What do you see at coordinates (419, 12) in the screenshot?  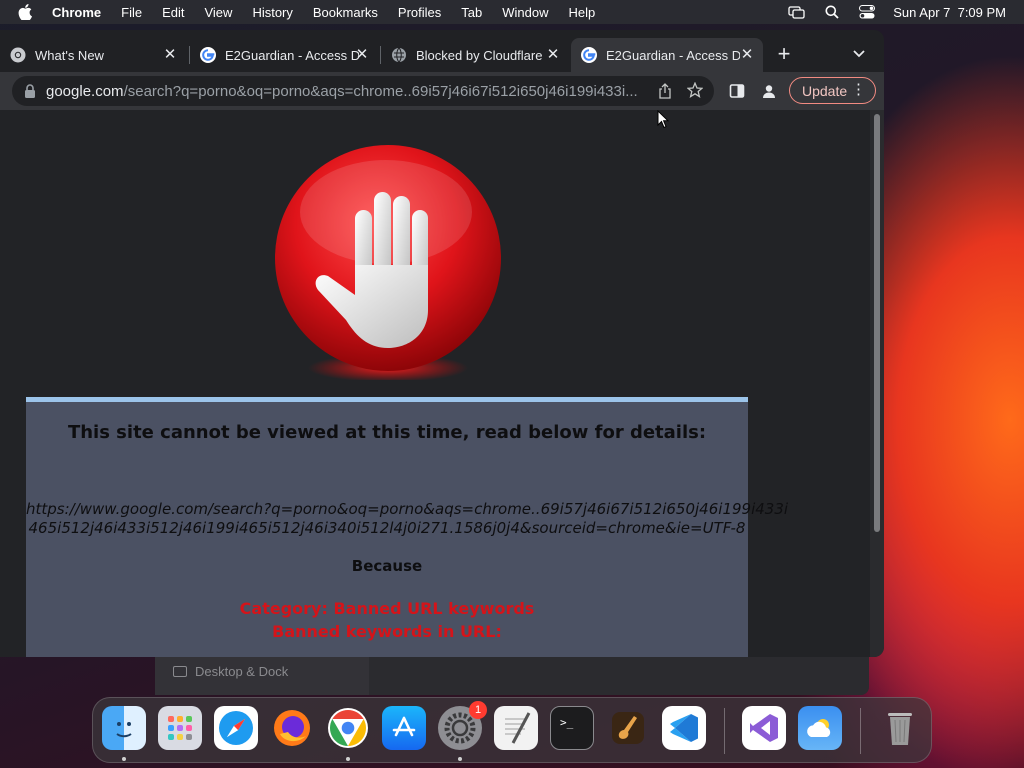 I see `menu-profiles: Profiles` at bounding box center [419, 12].